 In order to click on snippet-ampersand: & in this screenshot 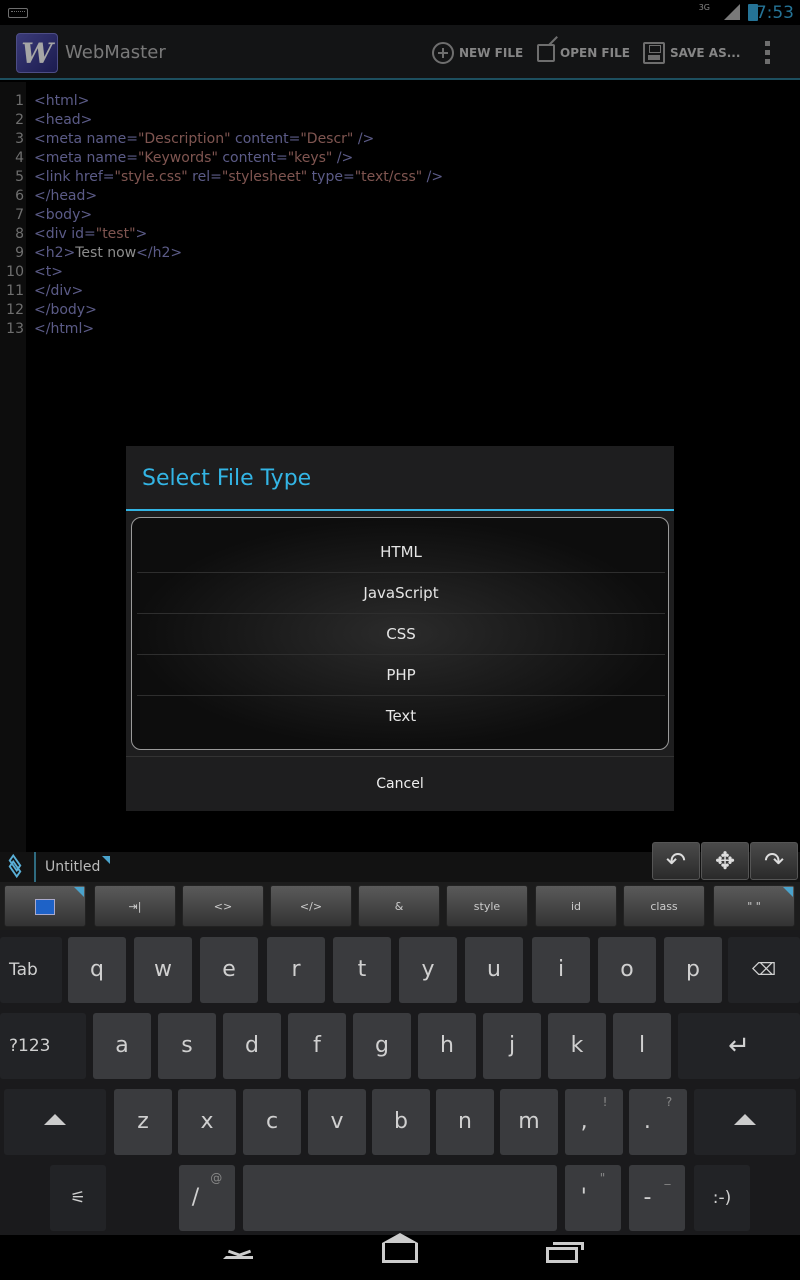, I will do `click(399, 906)`.